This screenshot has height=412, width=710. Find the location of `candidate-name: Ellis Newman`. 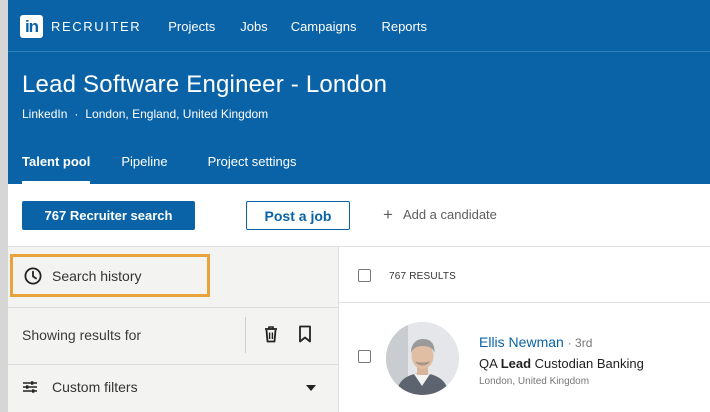

candidate-name: Ellis Newman is located at coordinates (521, 342).